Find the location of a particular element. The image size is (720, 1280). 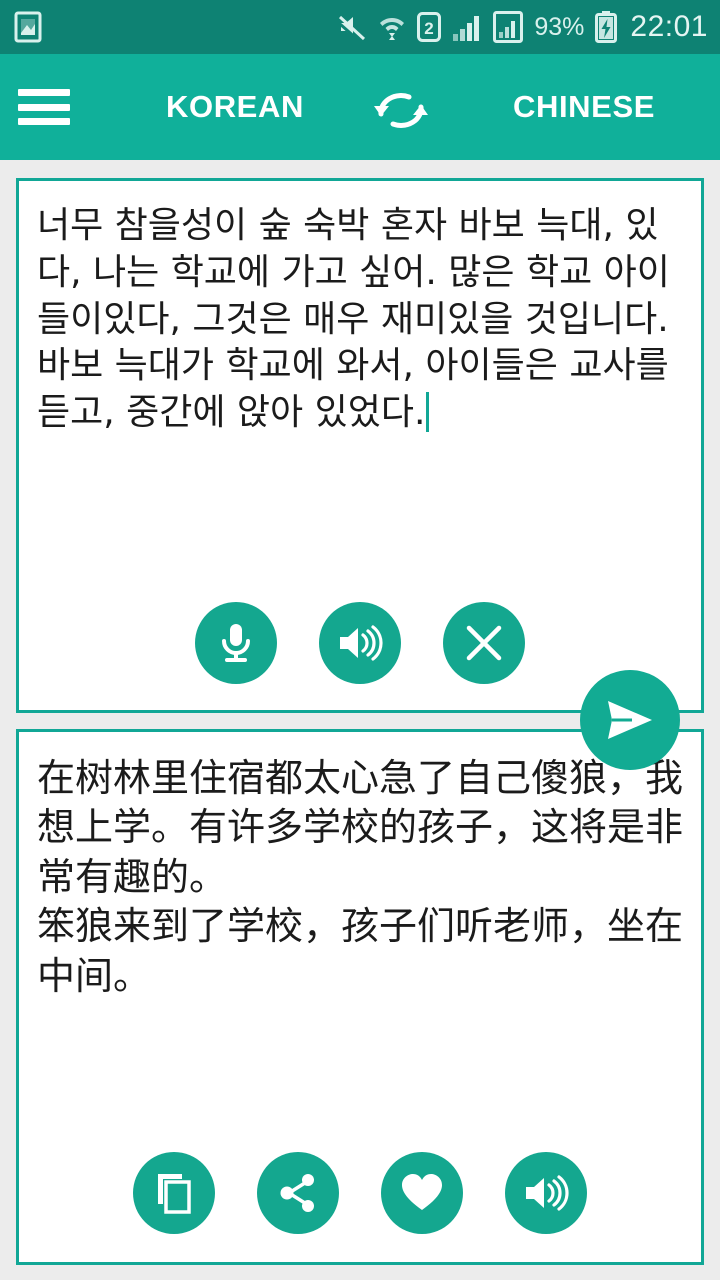

status-bar-left-icons is located at coordinates (28, 27).